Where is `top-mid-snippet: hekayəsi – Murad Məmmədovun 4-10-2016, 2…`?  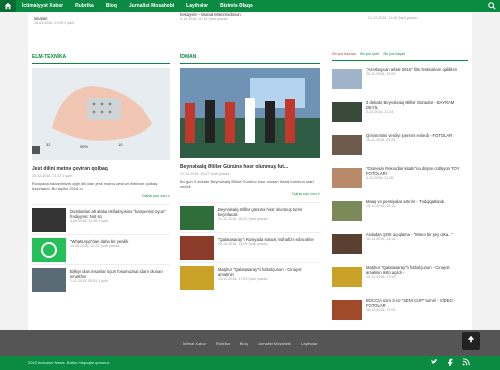 top-mid-snippet: hekayəsi – Murad Məmmədovun 4-10-2016, 2… is located at coordinates (250, 16).